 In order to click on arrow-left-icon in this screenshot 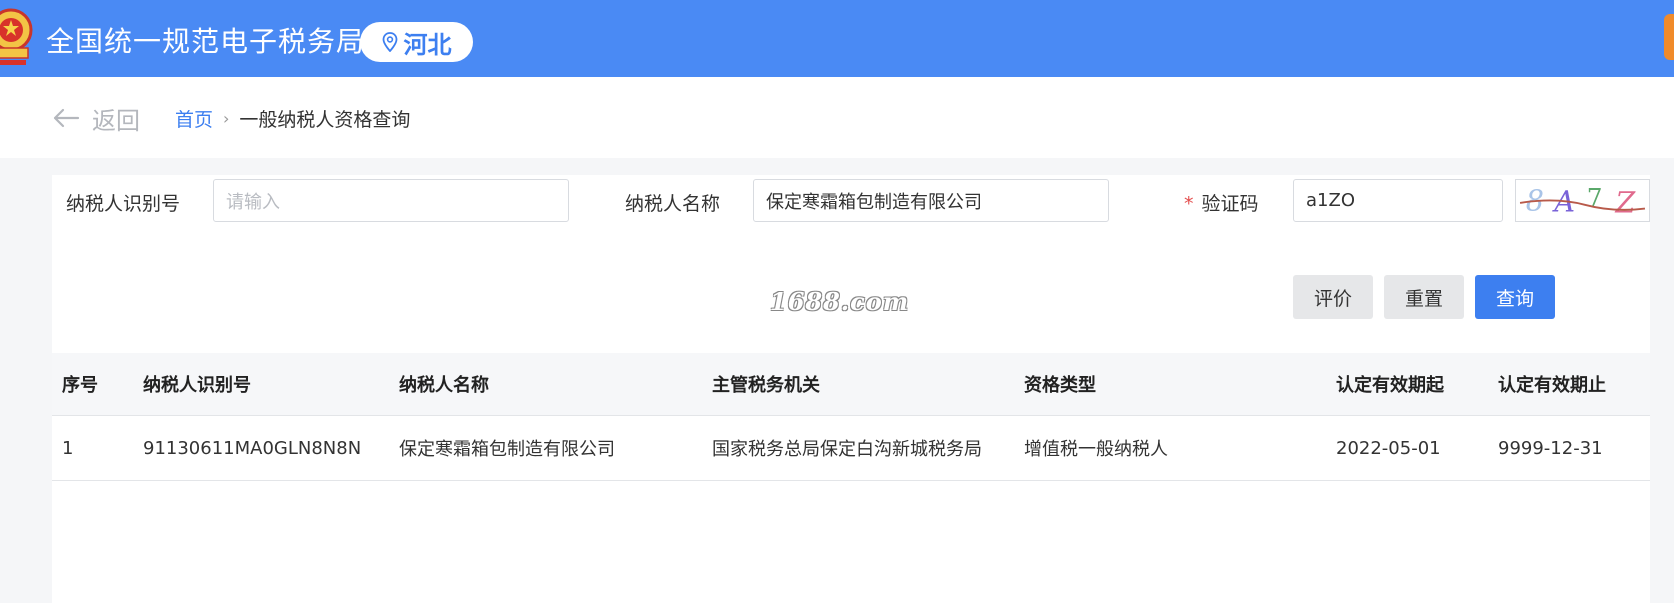, I will do `click(66, 118)`.